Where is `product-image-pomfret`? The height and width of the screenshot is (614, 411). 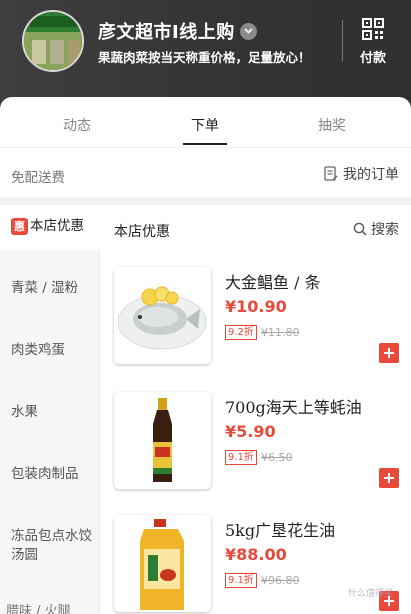 product-image-pomfret is located at coordinates (162, 315).